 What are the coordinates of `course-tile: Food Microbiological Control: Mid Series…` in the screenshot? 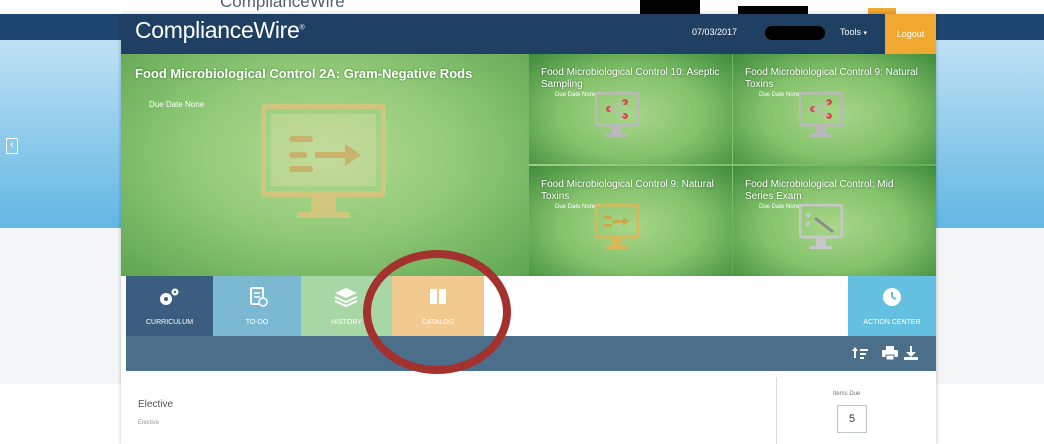 It's located at (834, 221).